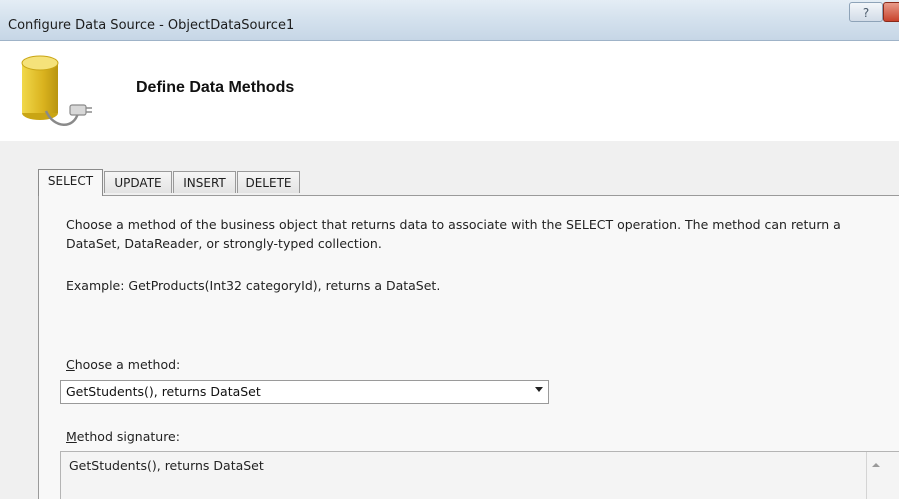  I want to click on method-signature-label: Method signature:, so click(123, 436).